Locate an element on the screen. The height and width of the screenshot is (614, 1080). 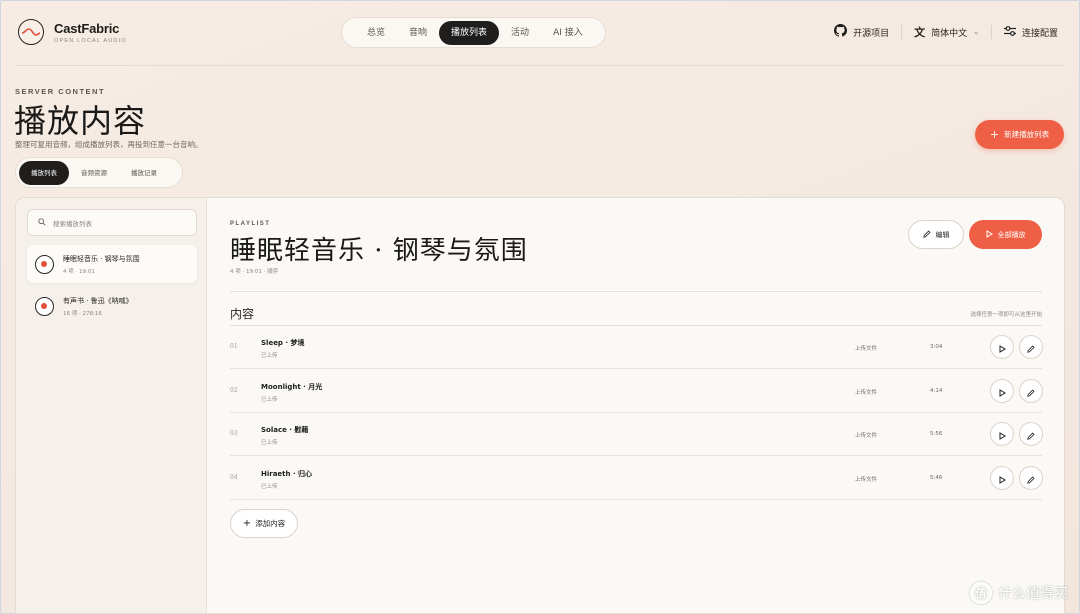
play-all-button: 全部播放 is located at coordinates (1005, 234).